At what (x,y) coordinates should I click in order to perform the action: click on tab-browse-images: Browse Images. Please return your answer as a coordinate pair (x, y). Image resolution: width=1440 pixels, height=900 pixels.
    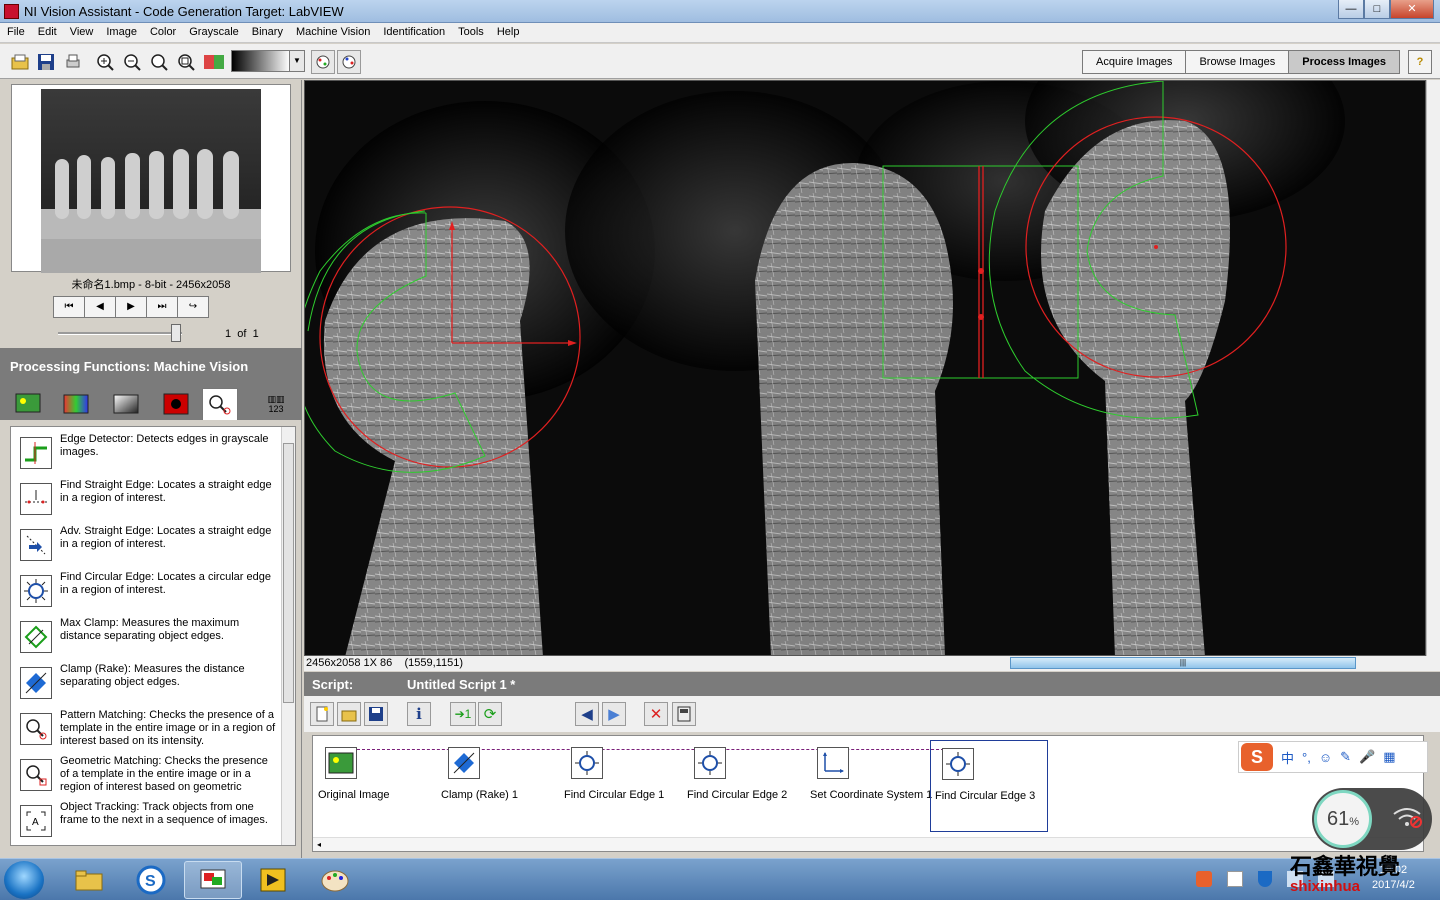
    Looking at the image, I should click on (1237, 62).